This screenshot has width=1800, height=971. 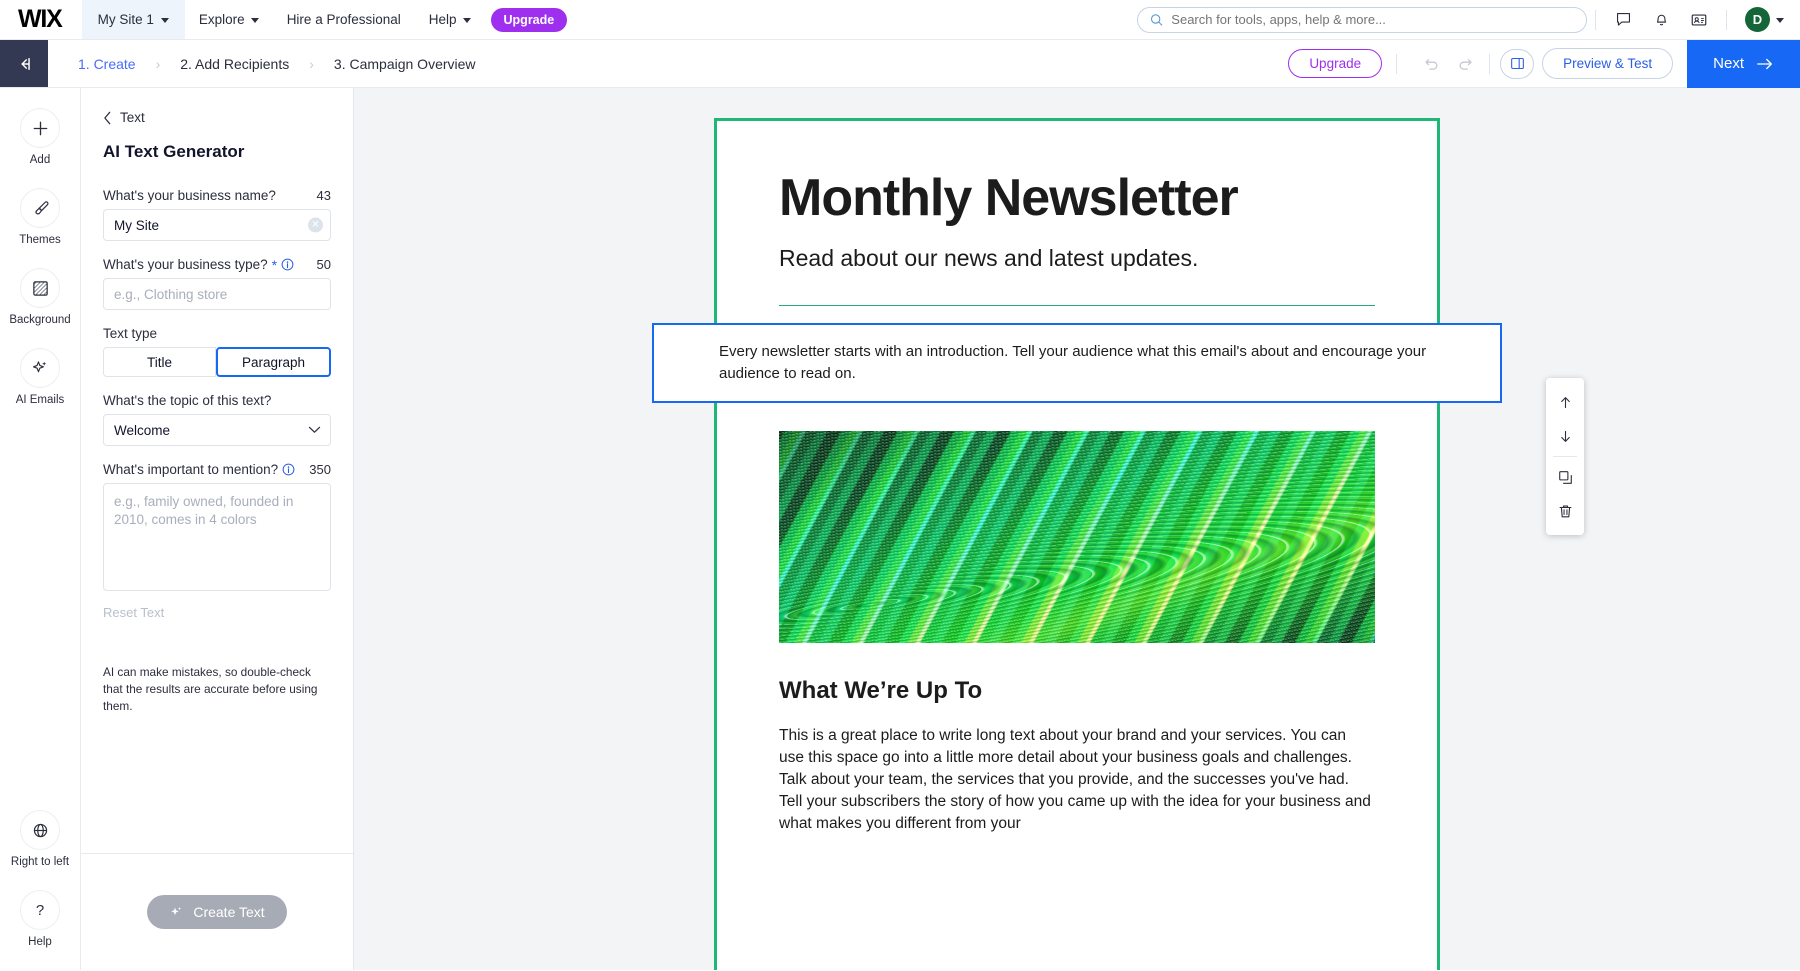 What do you see at coordinates (1623, 20) in the screenshot?
I see `chat-icon` at bounding box center [1623, 20].